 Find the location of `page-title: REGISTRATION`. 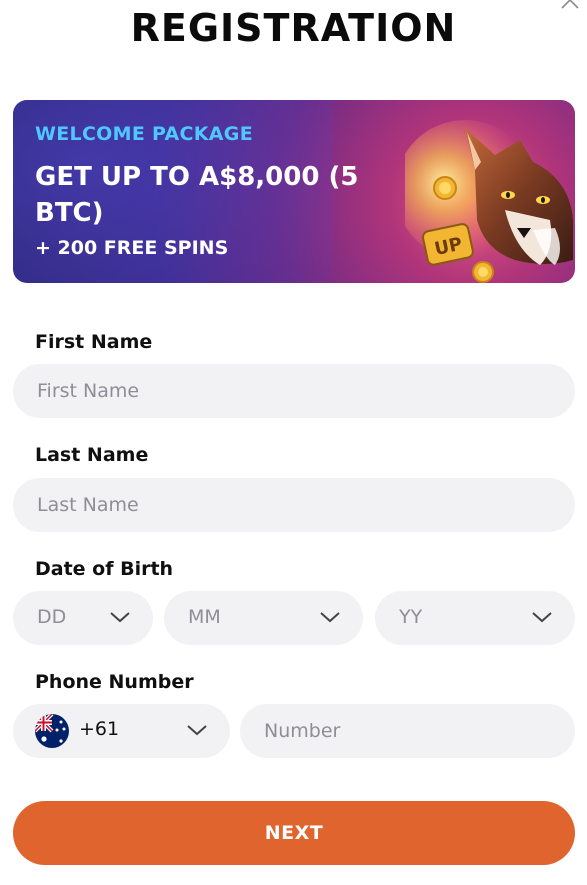

page-title: REGISTRATION is located at coordinates (293, 28).